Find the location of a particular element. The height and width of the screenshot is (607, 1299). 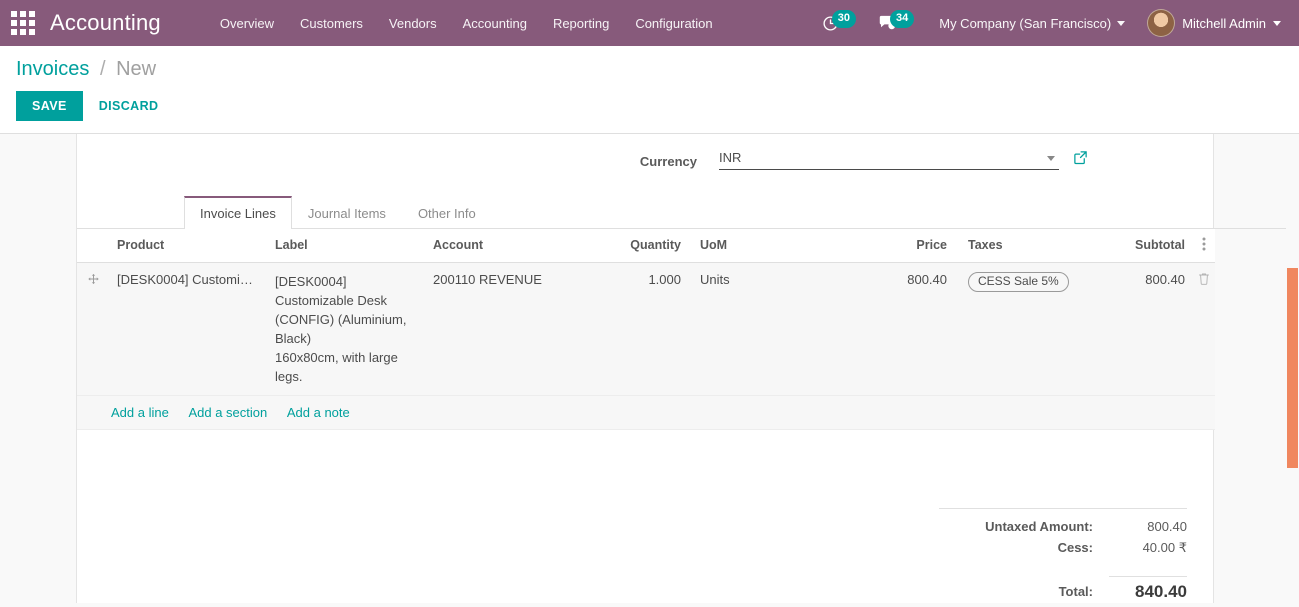

user-name: Mitchell Admin is located at coordinates (1224, 23).